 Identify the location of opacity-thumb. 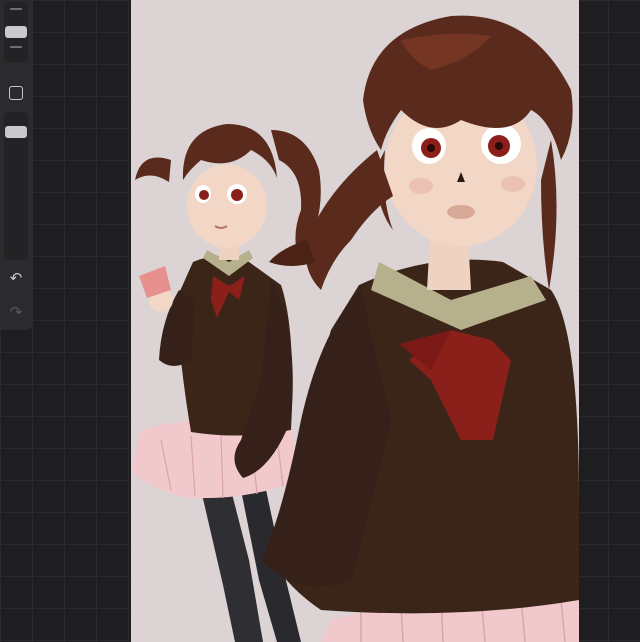
(16, 132).